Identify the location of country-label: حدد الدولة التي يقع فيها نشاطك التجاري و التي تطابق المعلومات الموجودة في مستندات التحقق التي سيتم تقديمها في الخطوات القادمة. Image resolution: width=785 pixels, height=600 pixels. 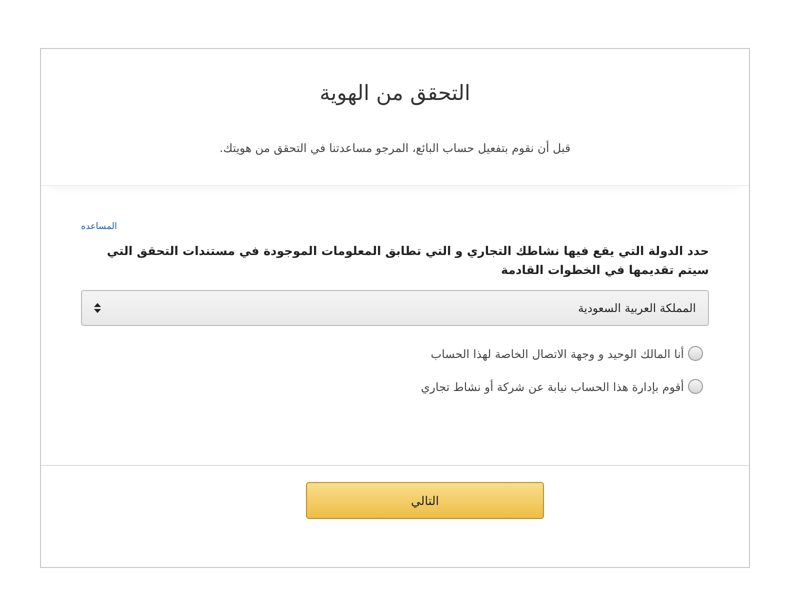
(407, 261).